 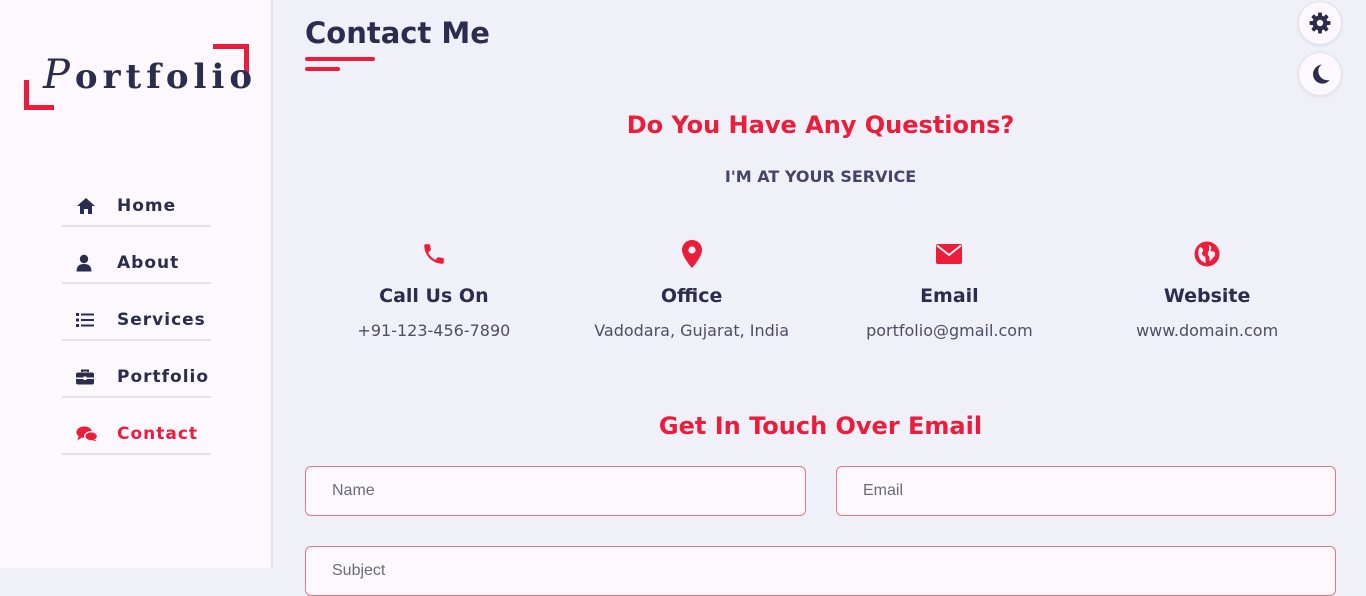 I want to click on gear-icon, so click(x=1320, y=23).